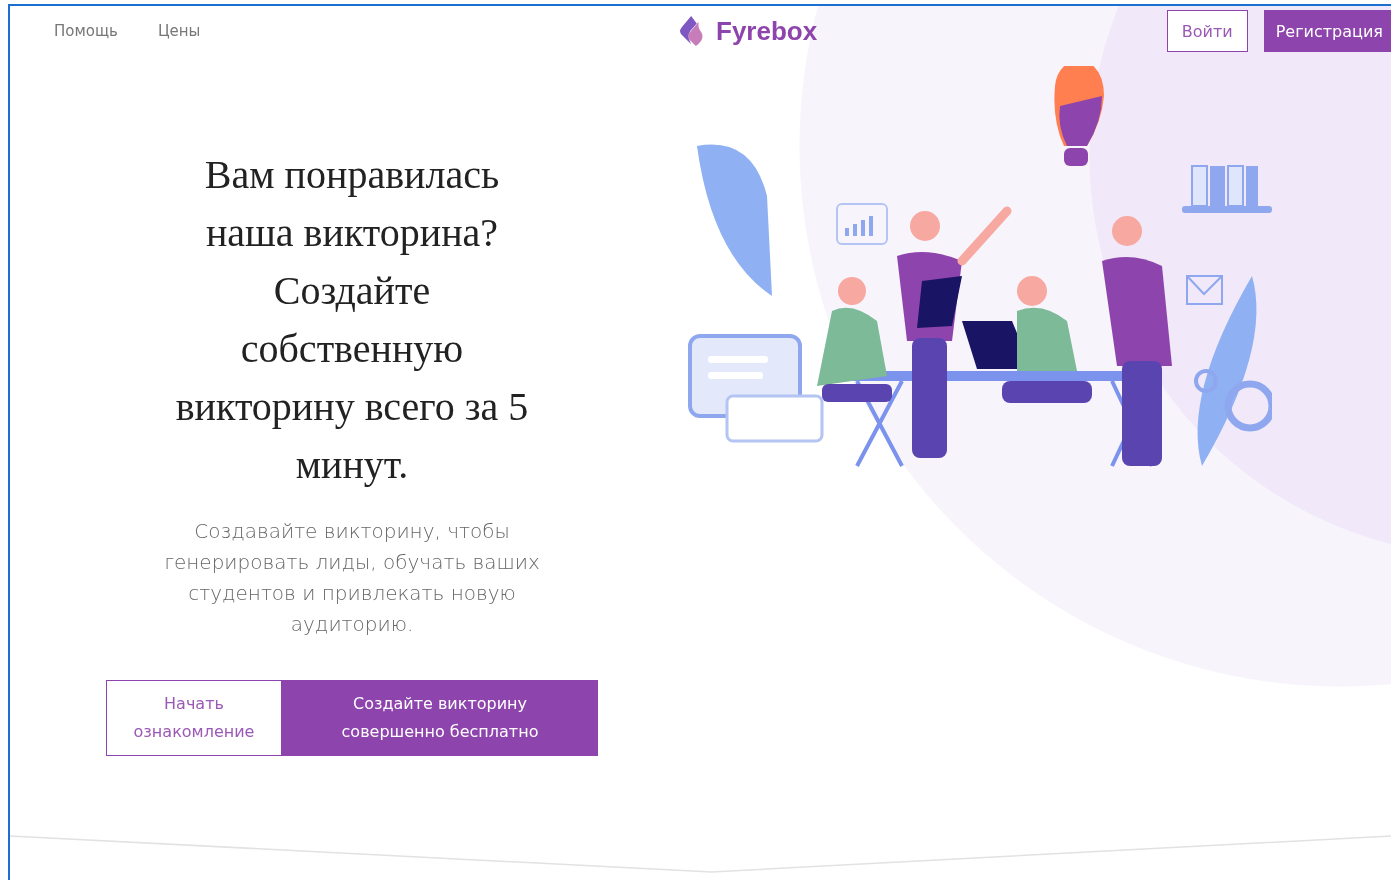  What do you see at coordinates (440, 718) in the screenshot?
I see `create-quiz-button: Создайте викторину совершенно бесплатно` at bounding box center [440, 718].